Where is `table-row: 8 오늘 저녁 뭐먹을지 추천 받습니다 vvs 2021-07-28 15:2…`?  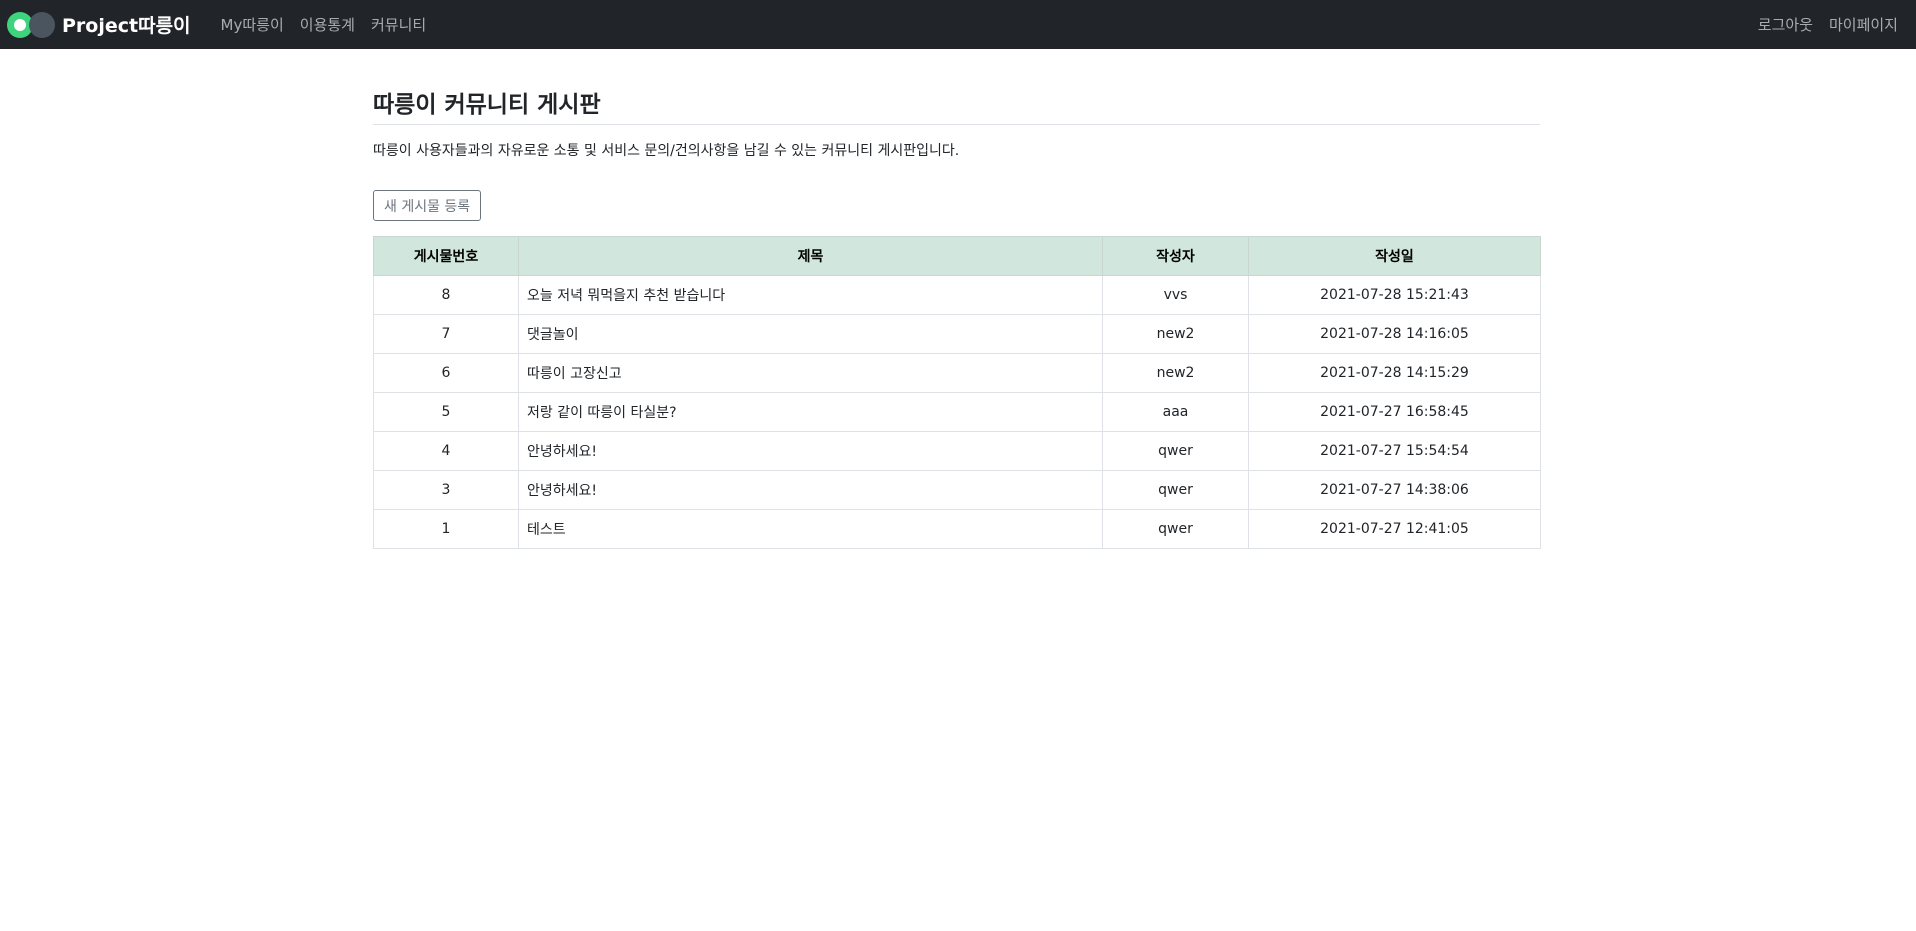 table-row: 8 오늘 저녁 뭐먹을지 추천 받습니다 vvs 2021-07-28 15:2… is located at coordinates (957, 295).